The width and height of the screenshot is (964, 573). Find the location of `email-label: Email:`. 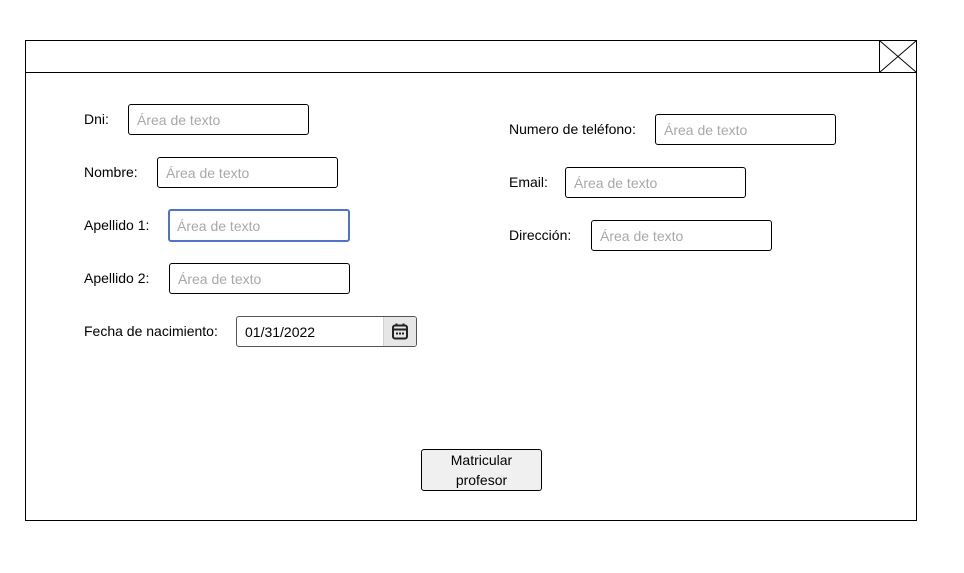

email-label: Email: is located at coordinates (528, 182).